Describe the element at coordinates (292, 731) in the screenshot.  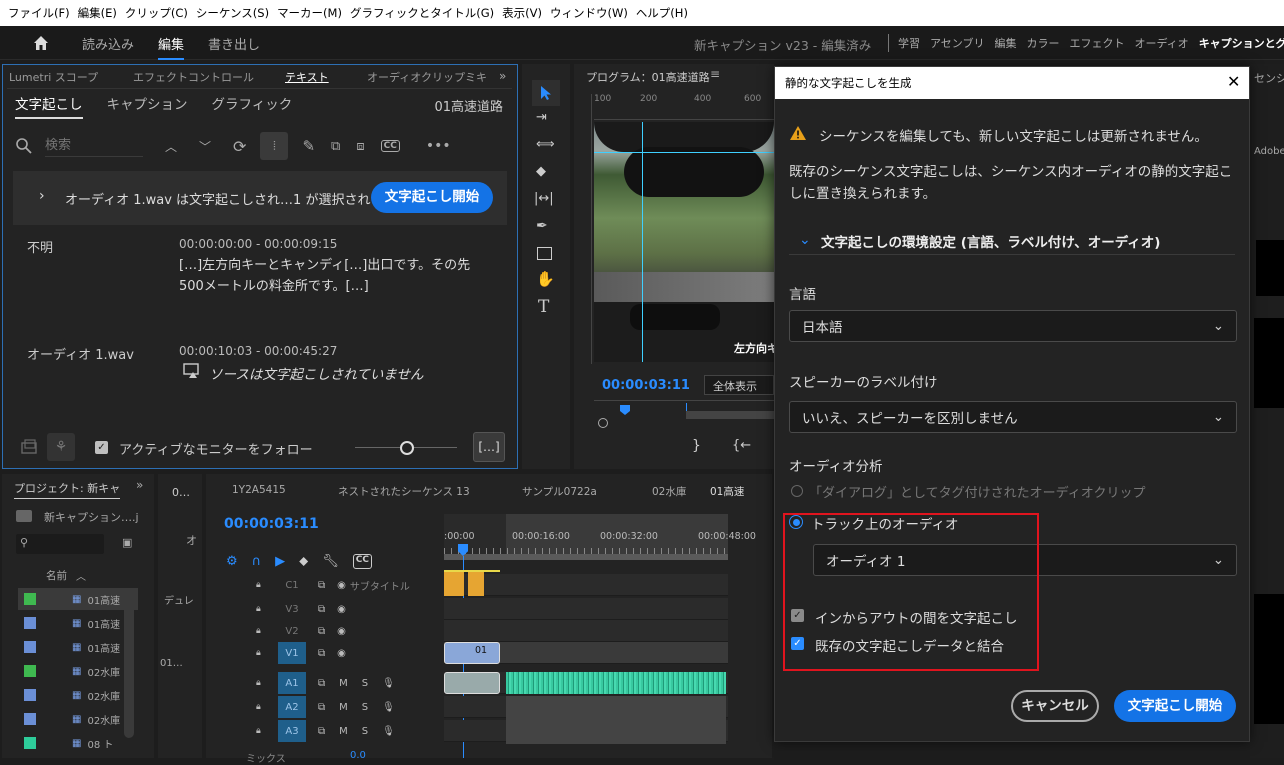
I see `track-name: A3` at that location.